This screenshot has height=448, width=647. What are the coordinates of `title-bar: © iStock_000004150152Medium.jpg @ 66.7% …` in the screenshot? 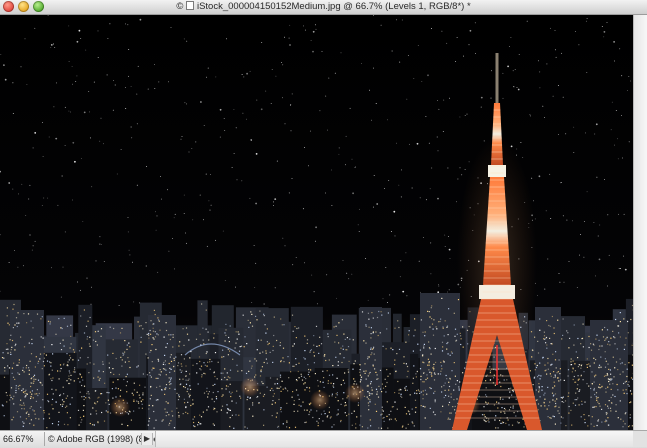 It's located at (323, 7).